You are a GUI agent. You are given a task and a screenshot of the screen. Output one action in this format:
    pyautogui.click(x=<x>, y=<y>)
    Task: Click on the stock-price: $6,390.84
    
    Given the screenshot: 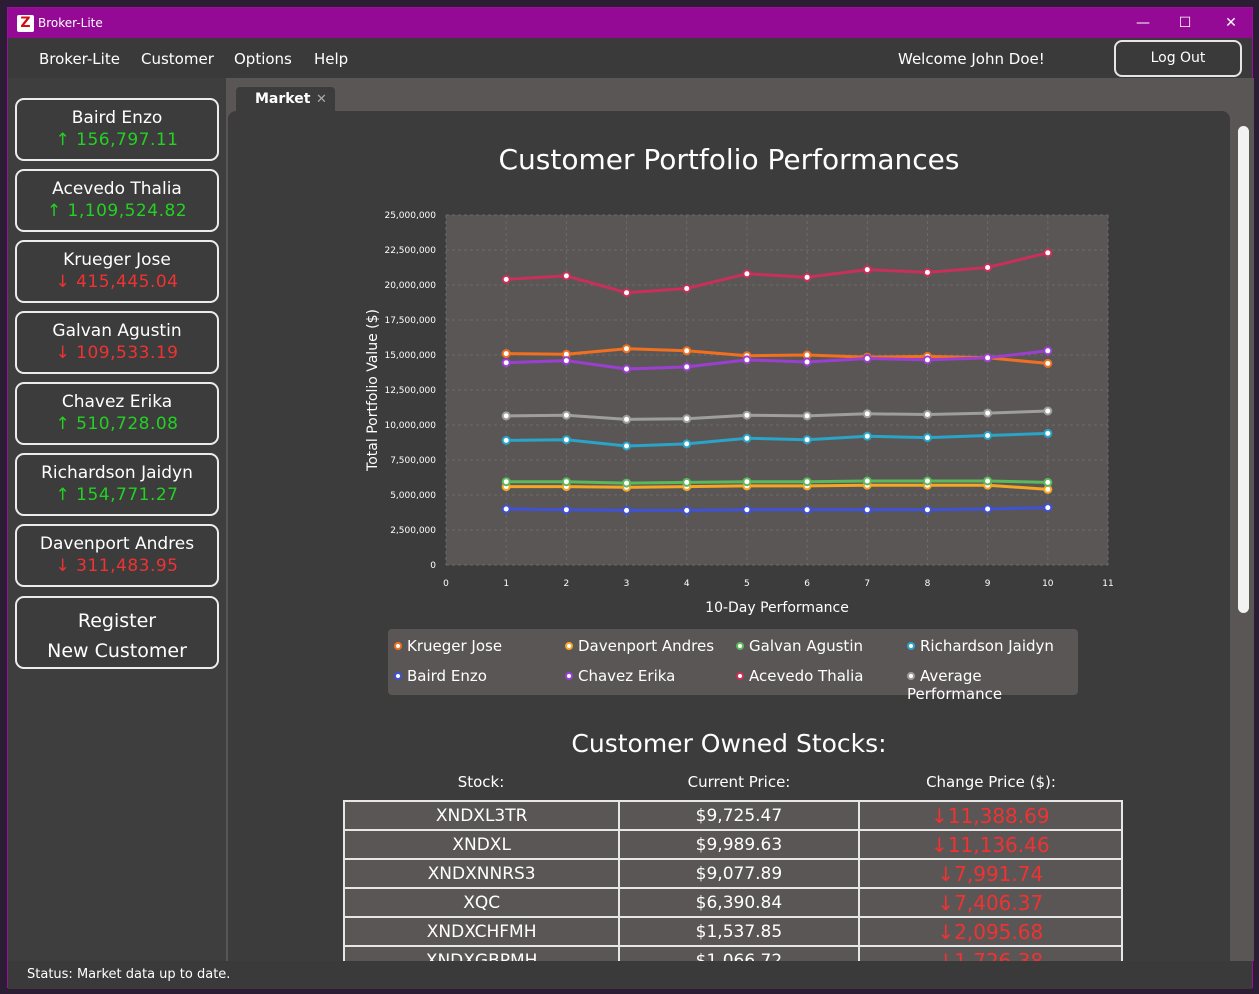 What is the action you would take?
    pyautogui.click(x=739, y=902)
    